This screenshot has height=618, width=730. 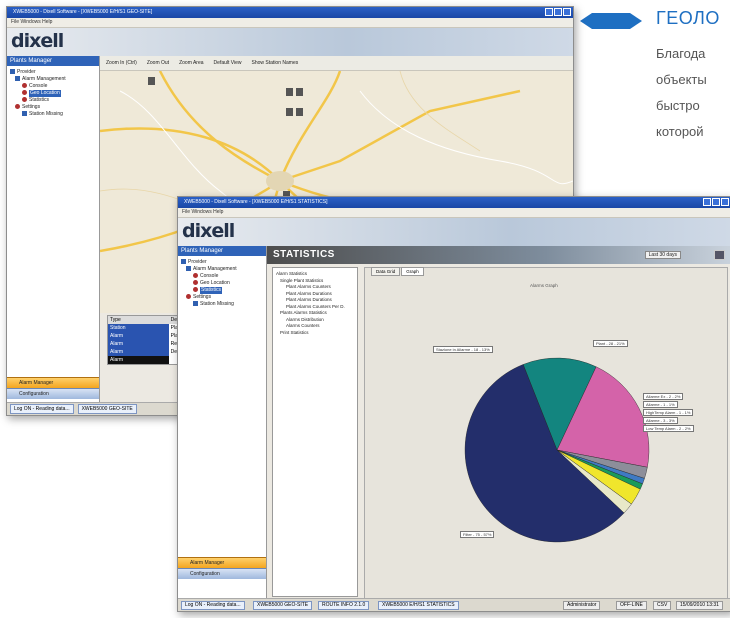 What do you see at coordinates (681, 53) in the screenshot?
I see `promo-line: Благода` at bounding box center [681, 53].